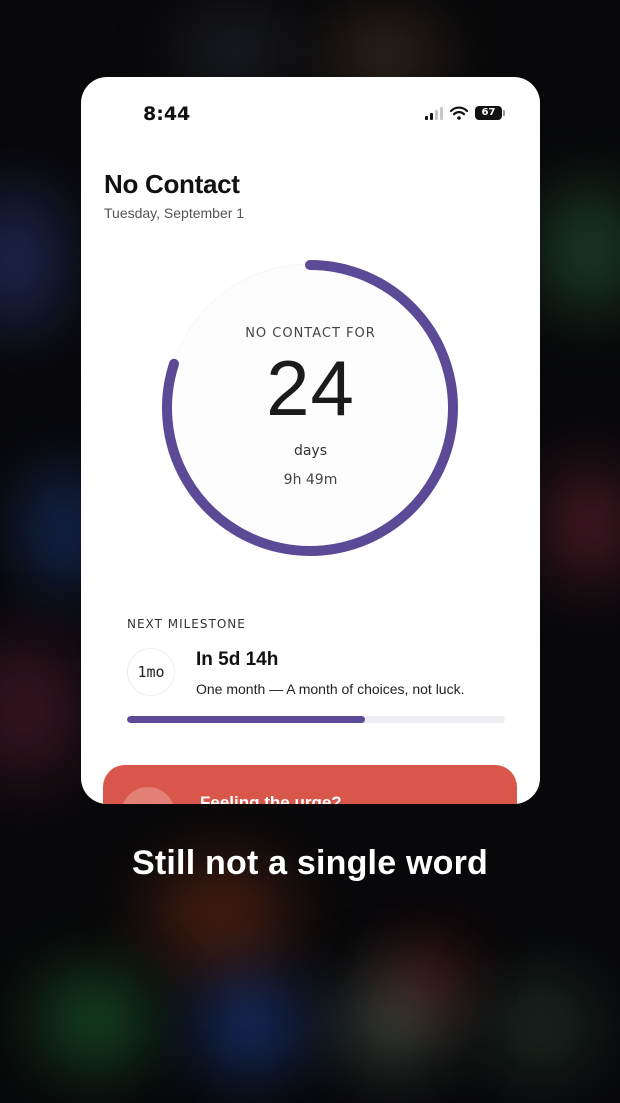 This screenshot has width=620, height=1103. What do you see at coordinates (459, 113) in the screenshot?
I see `wifi-icon` at bounding box center [459, 113].